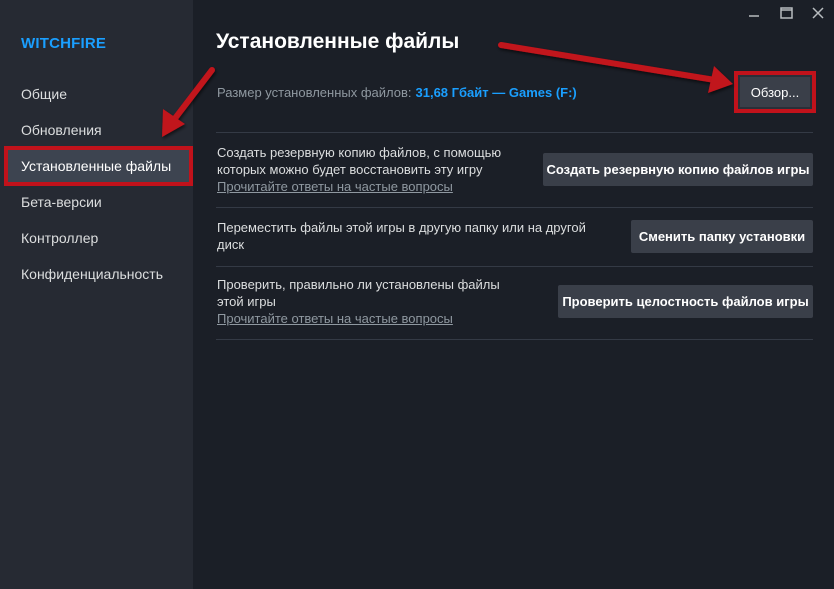  What do you see at coordinates (246, 301) in the screenshot?
I see `verify-description-line2: этой игры` at bounding box center [246, 301].